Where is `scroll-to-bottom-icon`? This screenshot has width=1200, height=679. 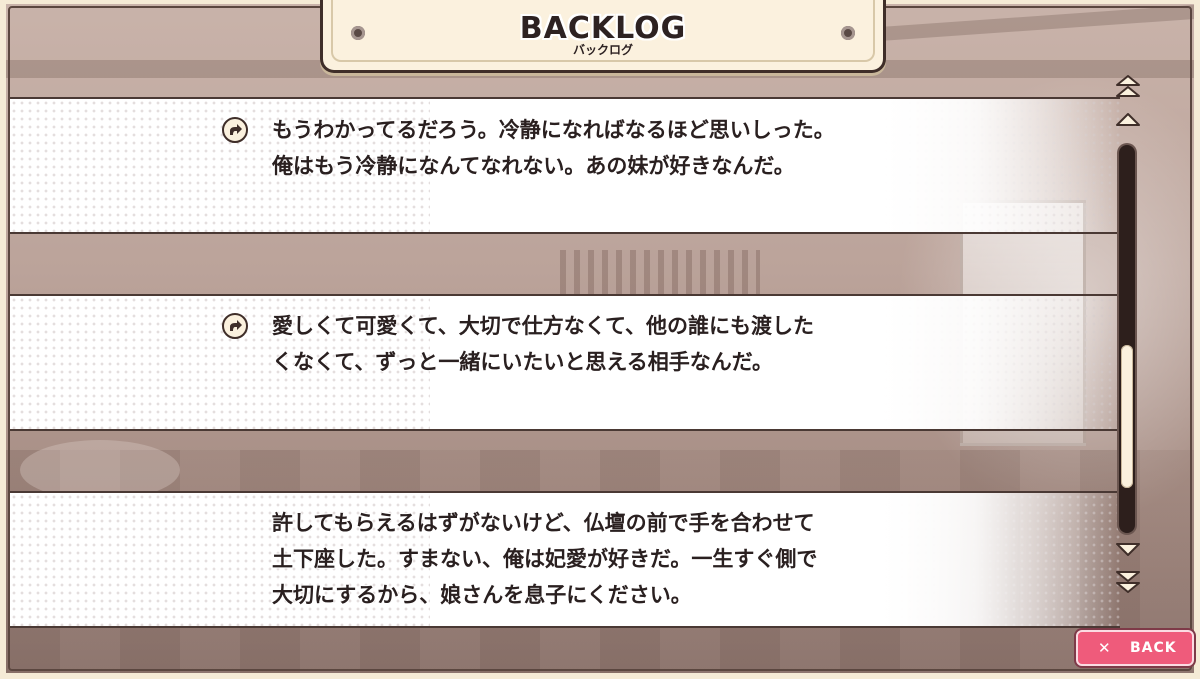
scroll-to-bottom-icon is located at coordinates (1128, 582).